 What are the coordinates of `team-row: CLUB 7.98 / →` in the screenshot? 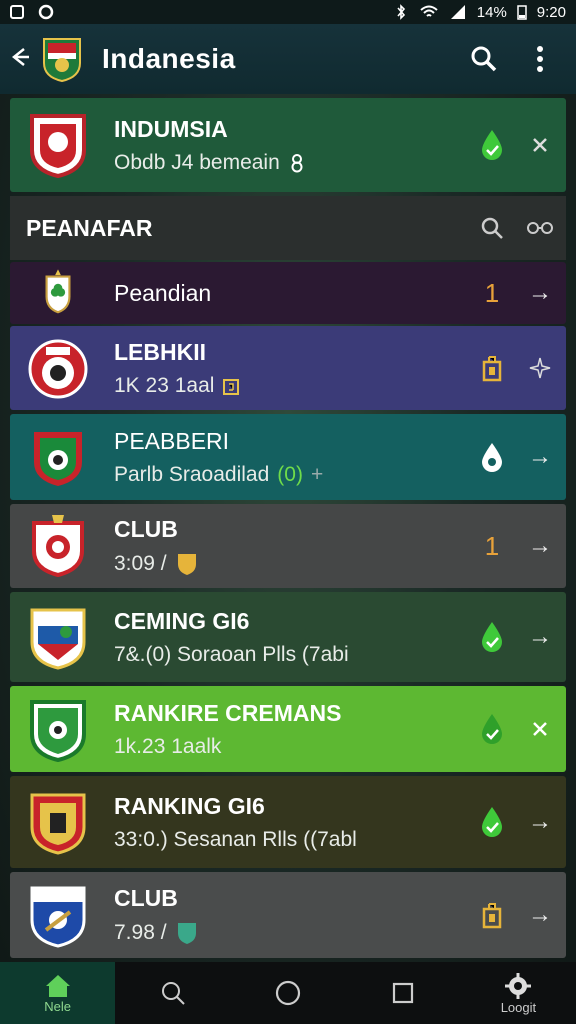 It's located at (288, 915).